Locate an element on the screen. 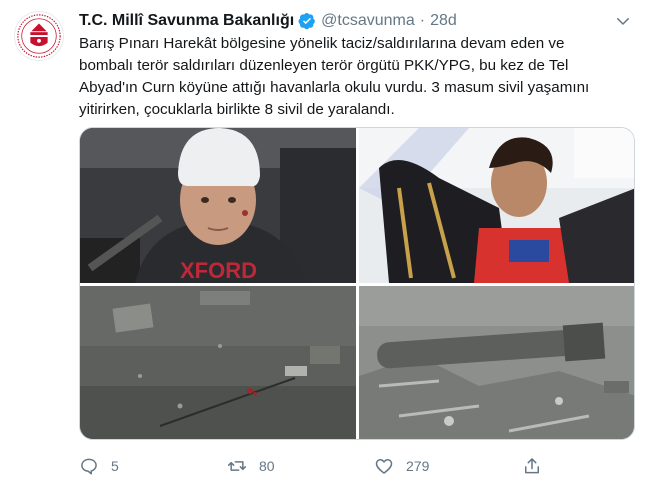  reply-button: 5 is located at coordinates (99, 466).